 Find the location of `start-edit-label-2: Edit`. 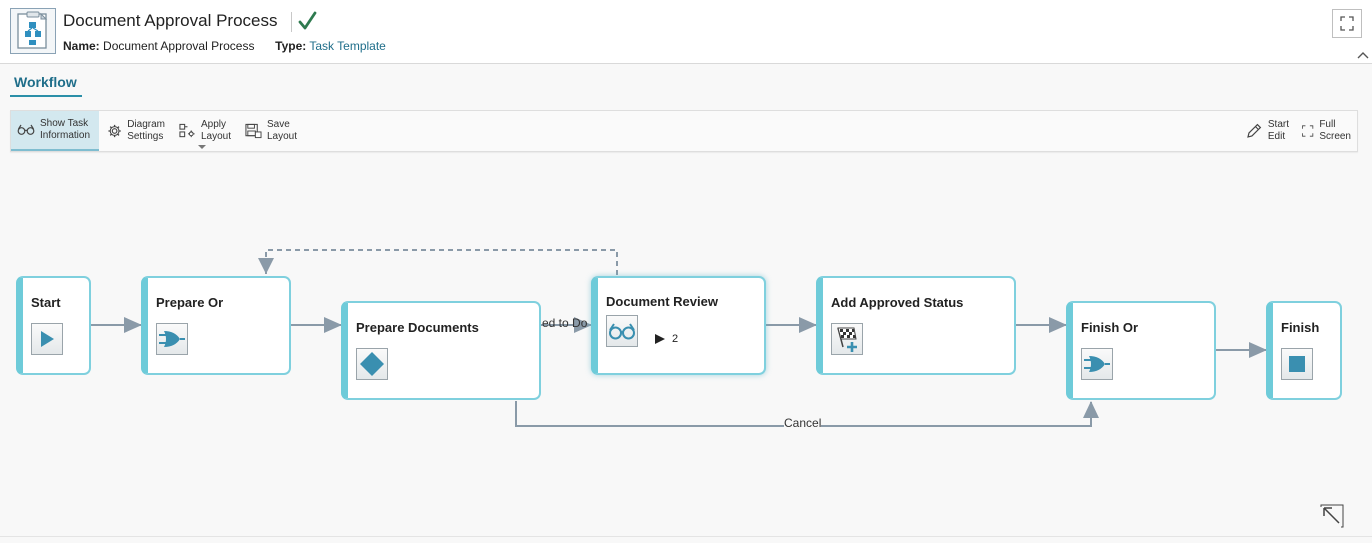

start-edit-label-2: Edit is located at coordinates (1276, 136).